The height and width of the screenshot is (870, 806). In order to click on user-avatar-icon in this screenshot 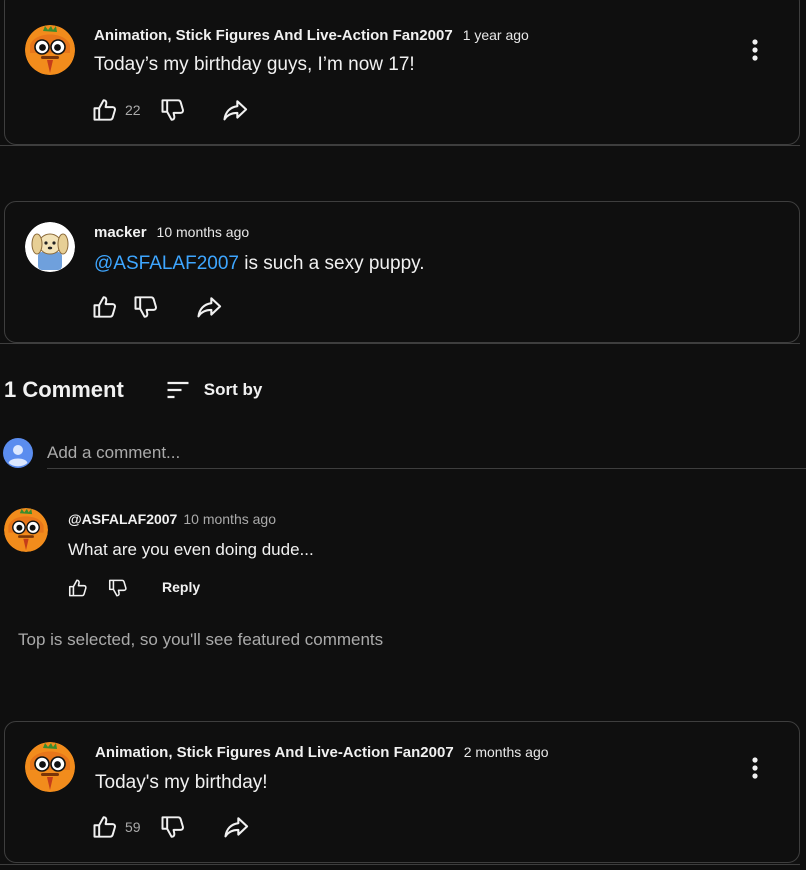, I will do `click(18, 453)`.